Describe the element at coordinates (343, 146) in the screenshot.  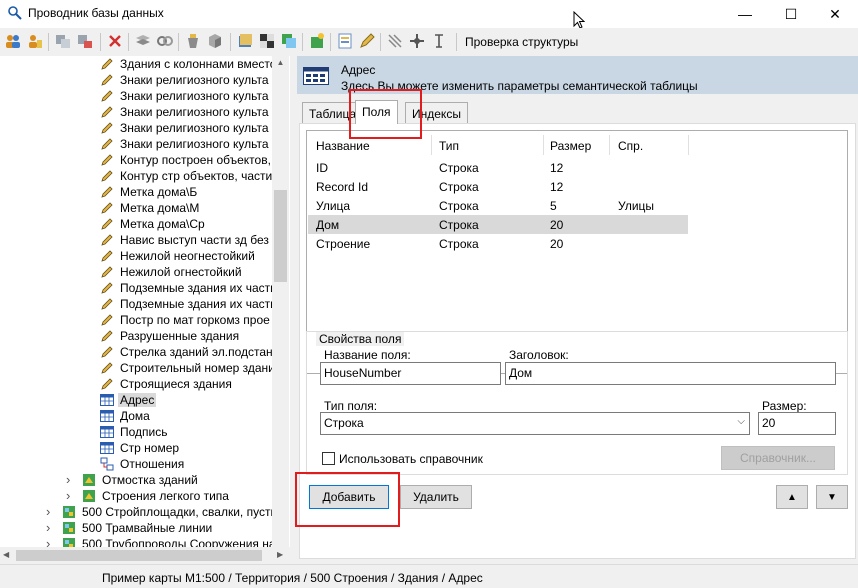
I see `column-header-name: Название` at that location.